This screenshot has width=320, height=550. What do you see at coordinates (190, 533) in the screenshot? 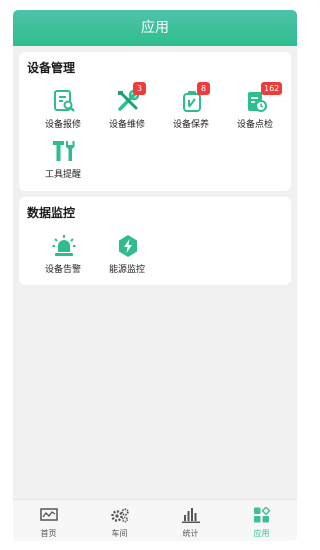
I see `tab-label: 统计` at bounding box center [190, 533].